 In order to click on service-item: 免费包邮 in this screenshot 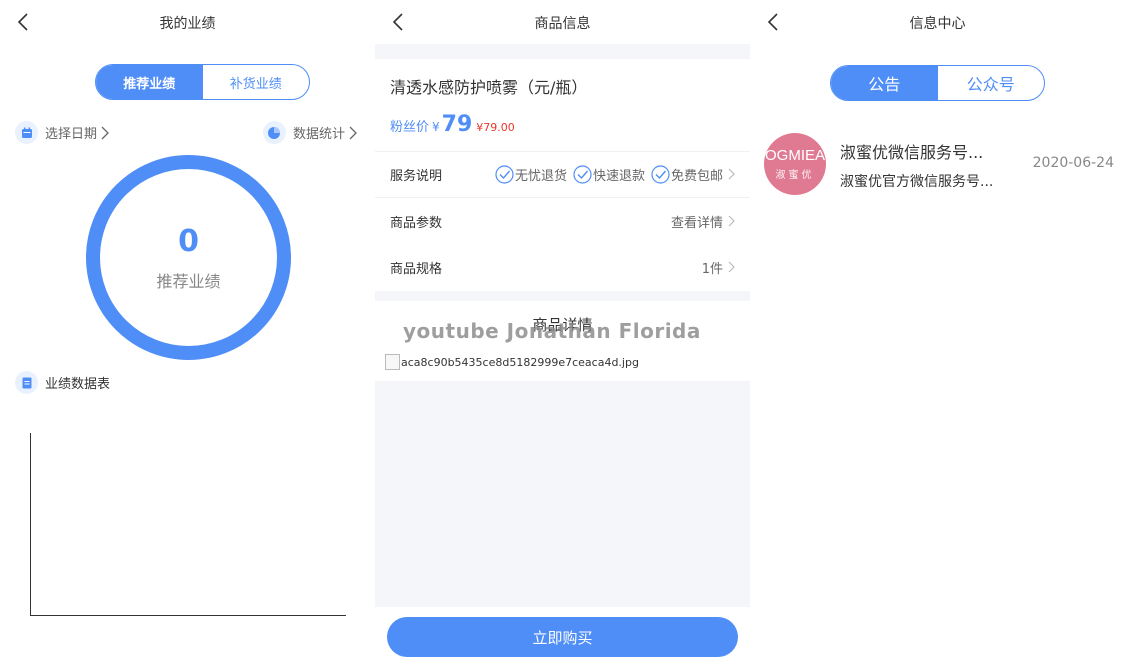, I will do `click(687, 174)`.